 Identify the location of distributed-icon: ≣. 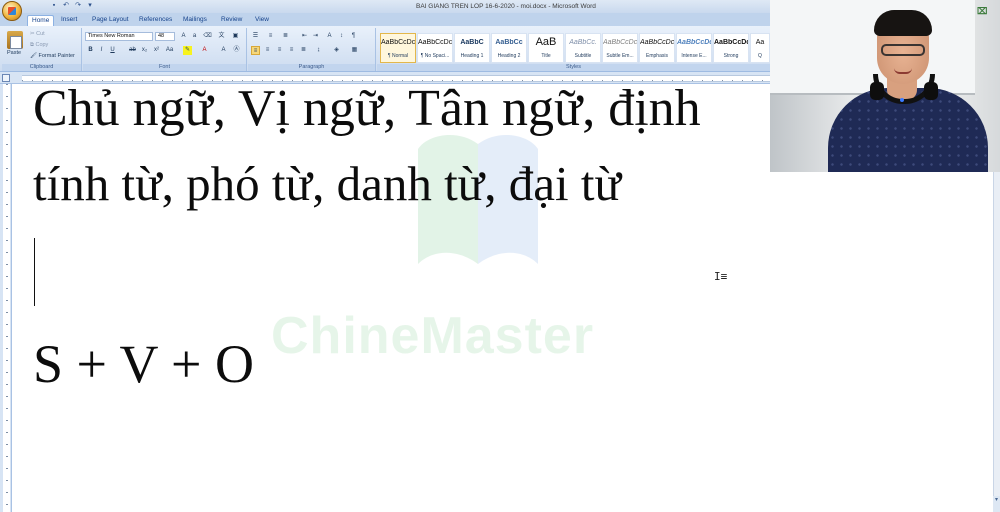
(303, 50).